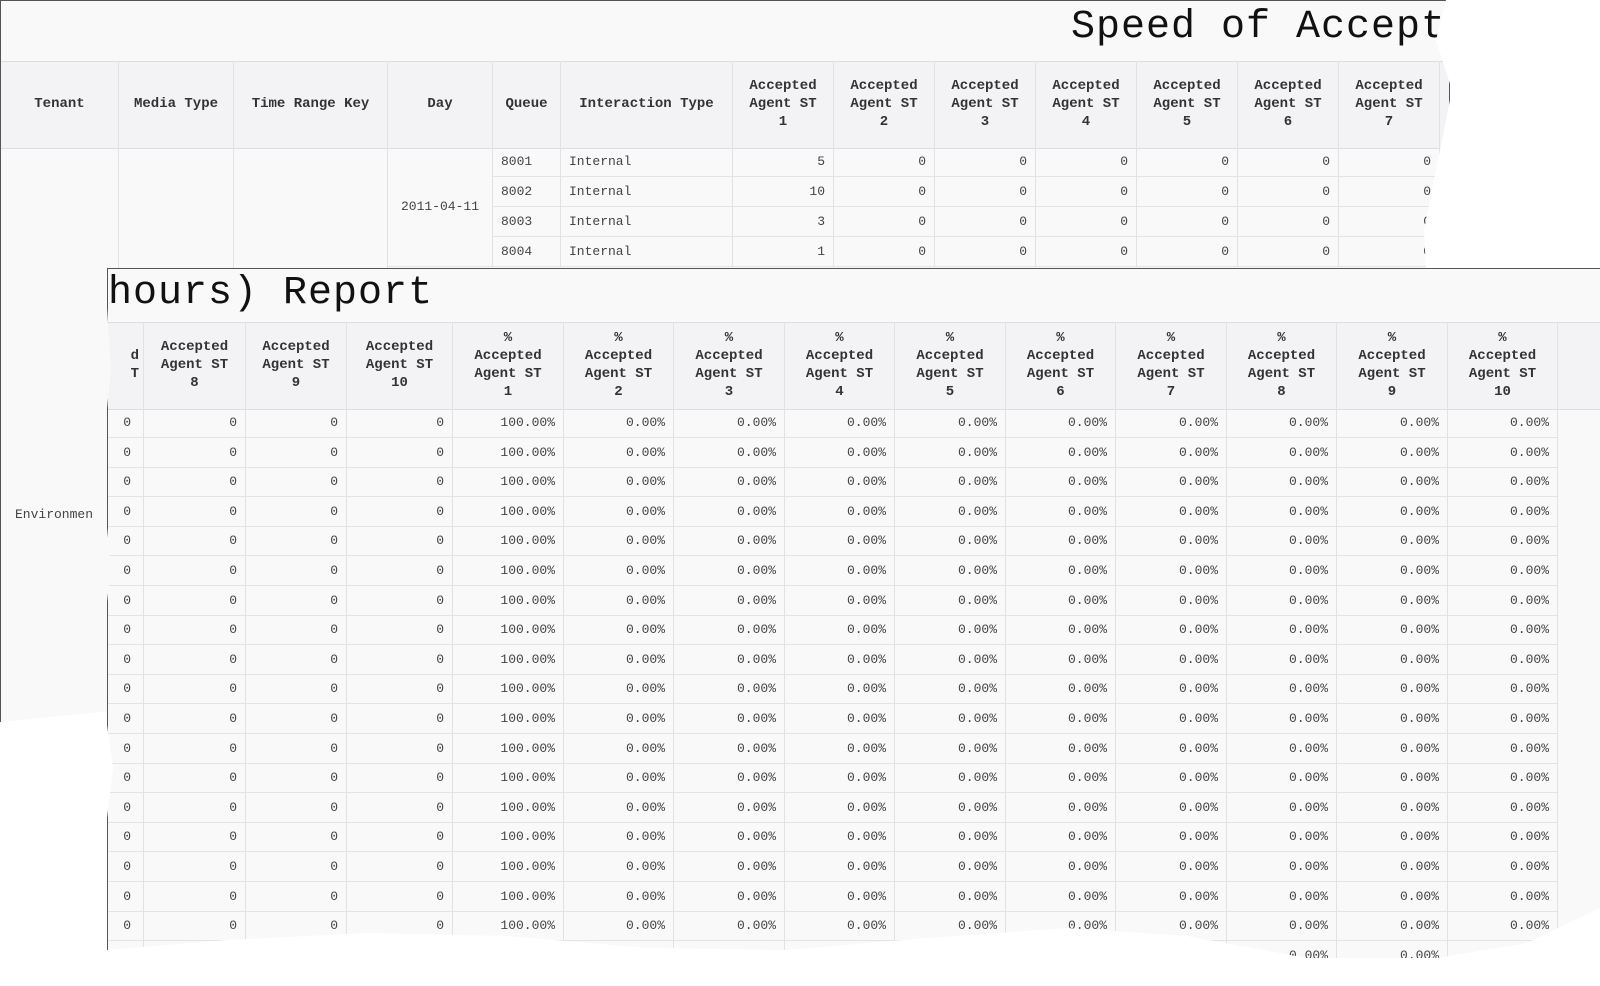 Image resolution: width=1600 pixels, height=986 pixels. I want to click on column-header: Tenant, so click(60, 104).